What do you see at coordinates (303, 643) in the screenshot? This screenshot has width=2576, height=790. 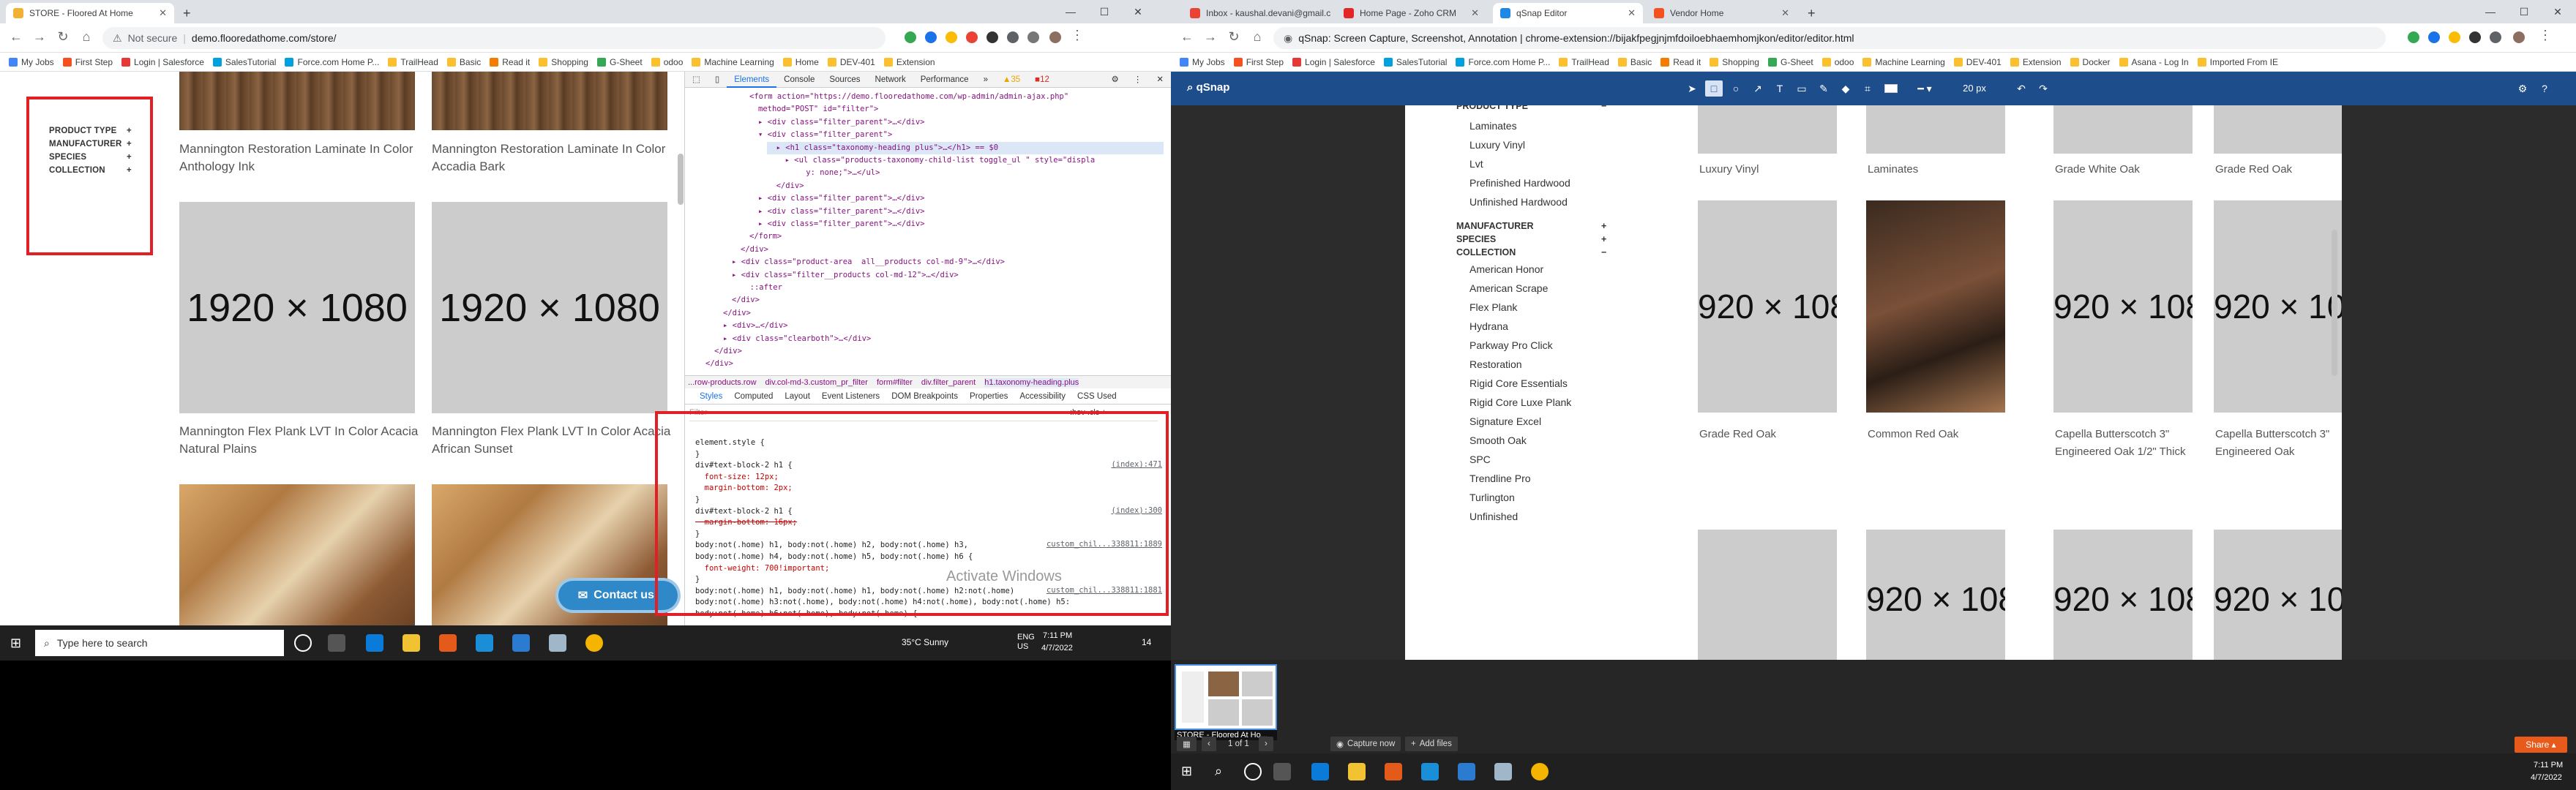 I see `cortana-icon` at bounding box center [303, 643].